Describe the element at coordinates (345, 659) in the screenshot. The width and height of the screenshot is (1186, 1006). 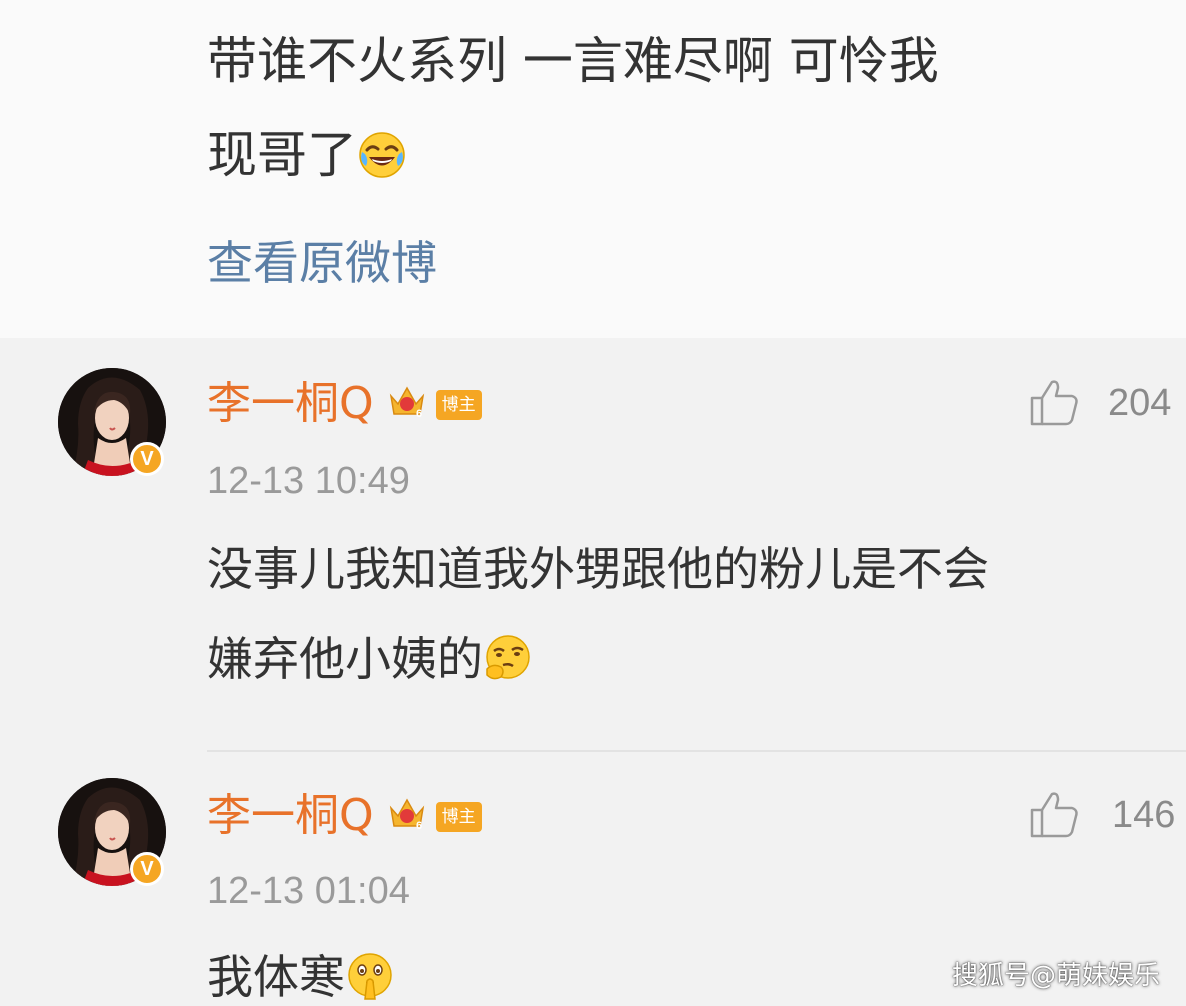
I see `comment-text-line-content: 嫌弃他小姨的` at that location.